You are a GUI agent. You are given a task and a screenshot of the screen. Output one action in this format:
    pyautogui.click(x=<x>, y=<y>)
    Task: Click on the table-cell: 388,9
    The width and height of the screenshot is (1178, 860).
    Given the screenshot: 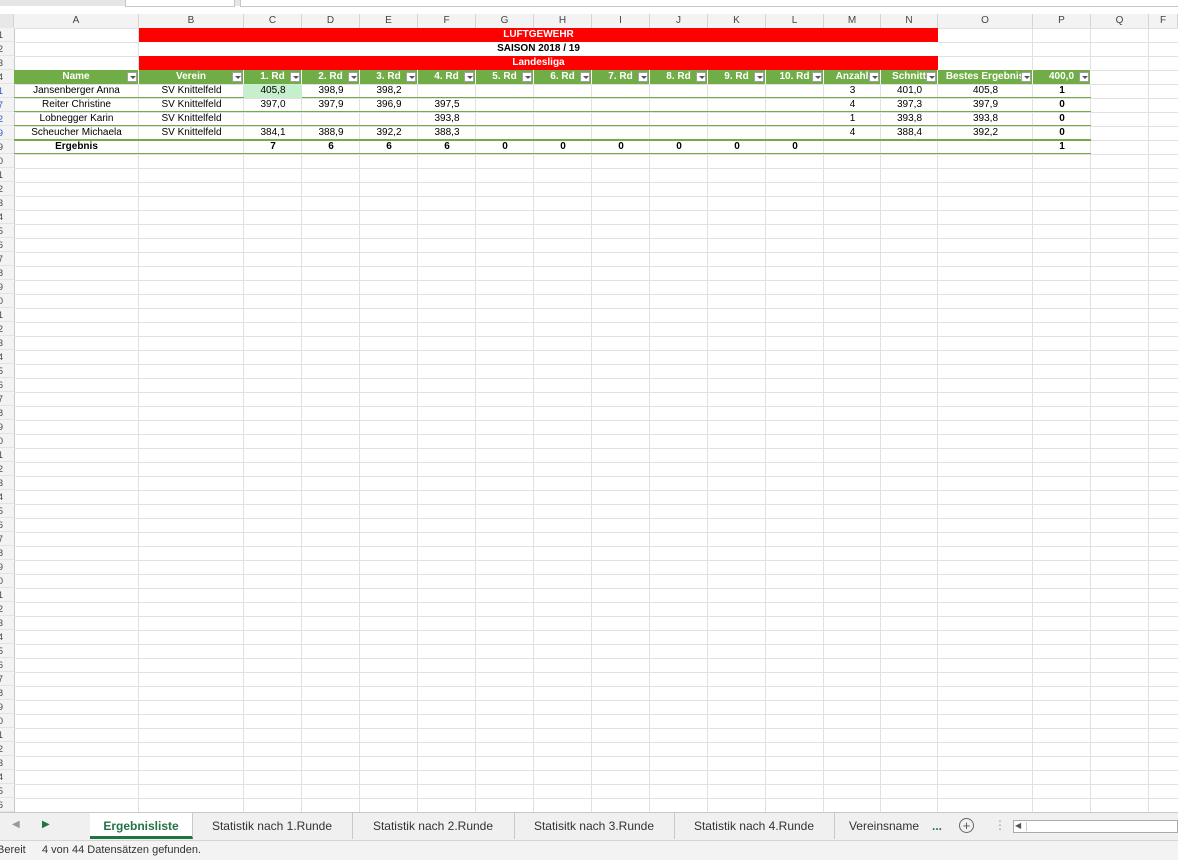 What is the action you would take?
    pyautogui.click(x=331, y=133)
    